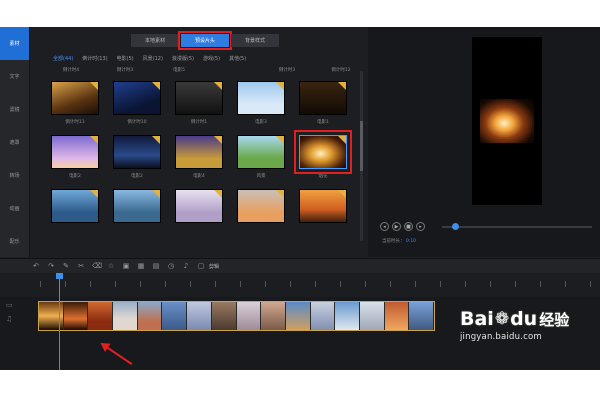  Describe the element at coordinates (125, 70) in the screenshot. I see `template-caption: 倒计时3` at that location.